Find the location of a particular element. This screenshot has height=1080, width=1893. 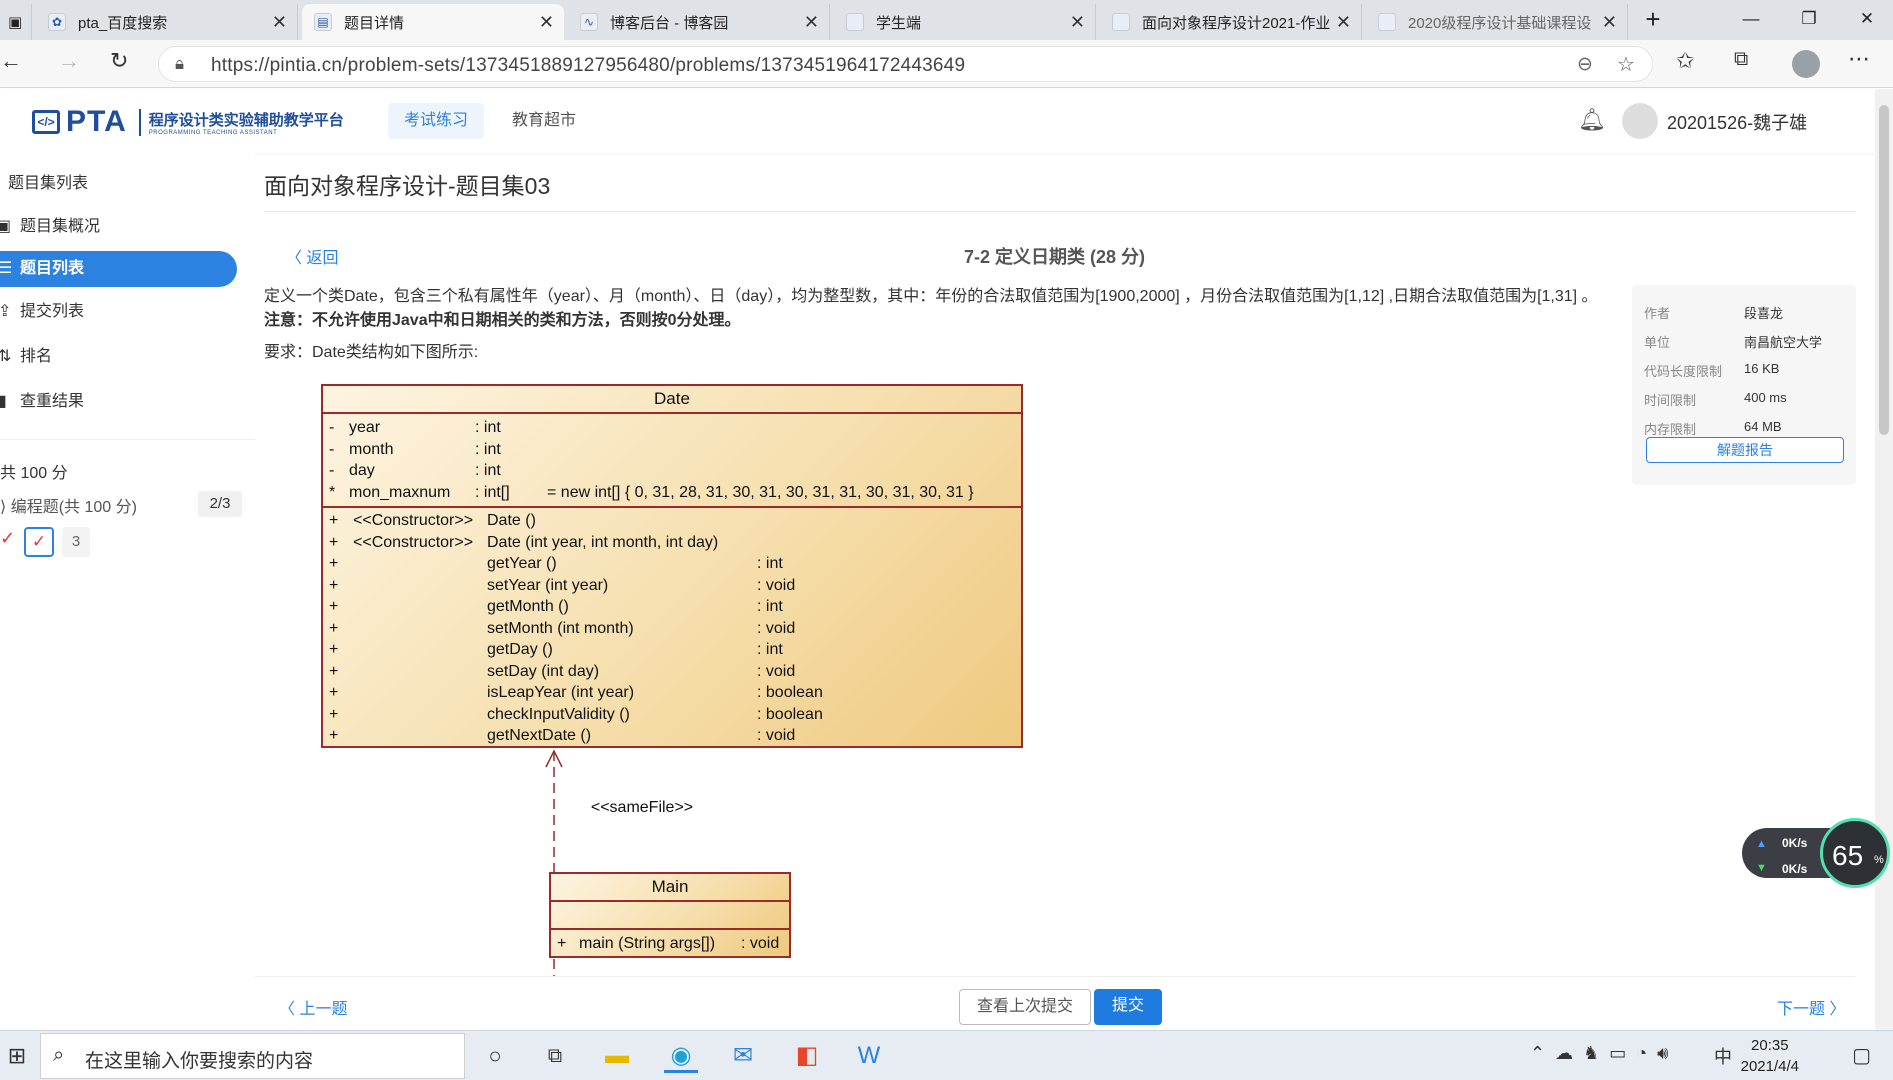

task-view-icon: ⧉ is located at coordinates (555, 1056).